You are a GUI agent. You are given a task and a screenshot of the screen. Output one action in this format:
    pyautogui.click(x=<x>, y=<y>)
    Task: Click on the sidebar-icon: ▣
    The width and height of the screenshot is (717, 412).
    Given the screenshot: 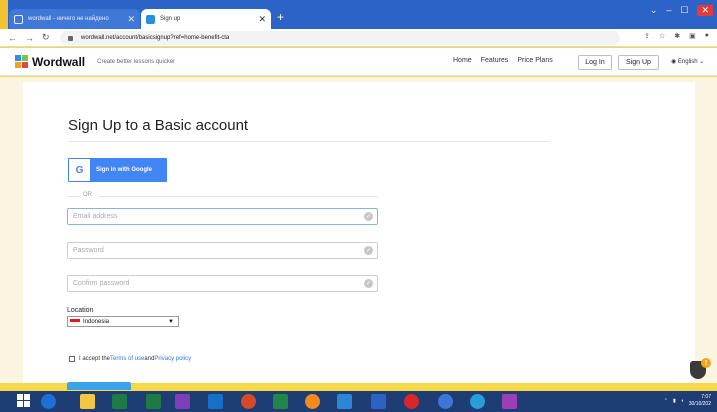 What is the action you would take?
    pyautogui.click(x=692, y=36)
    